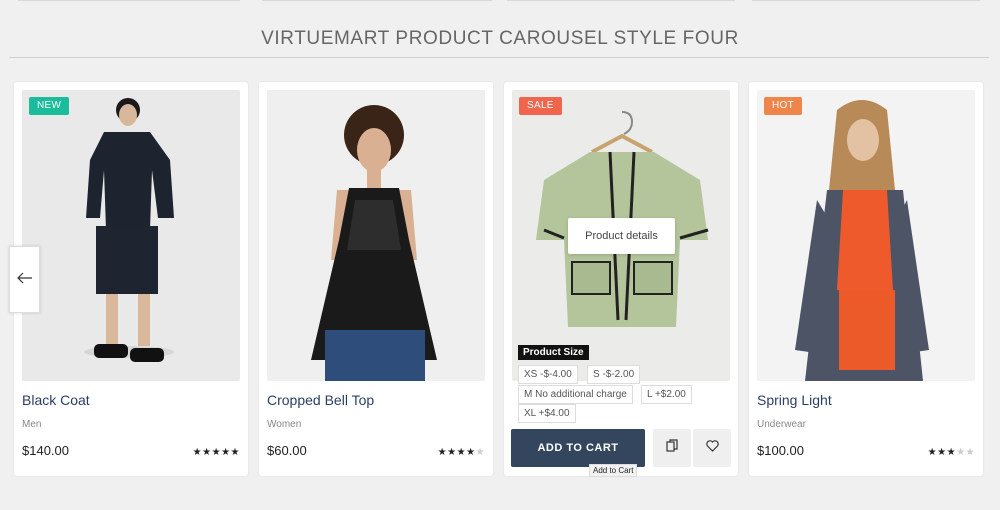 The image size is (1000, 510). I want to click on size-option-s: S -$-2.00, so click(614, 374).